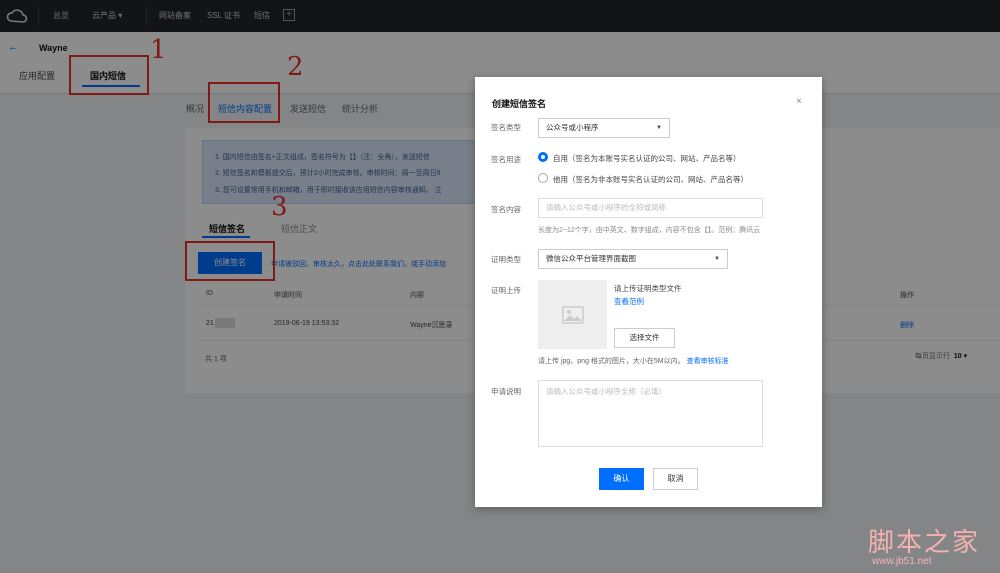 The image size is (1000, 573). What do you see at coordinates (506, 391) in the screenshot?
I see `application-note-label: 申请说明` at bounding box center [506, 391].